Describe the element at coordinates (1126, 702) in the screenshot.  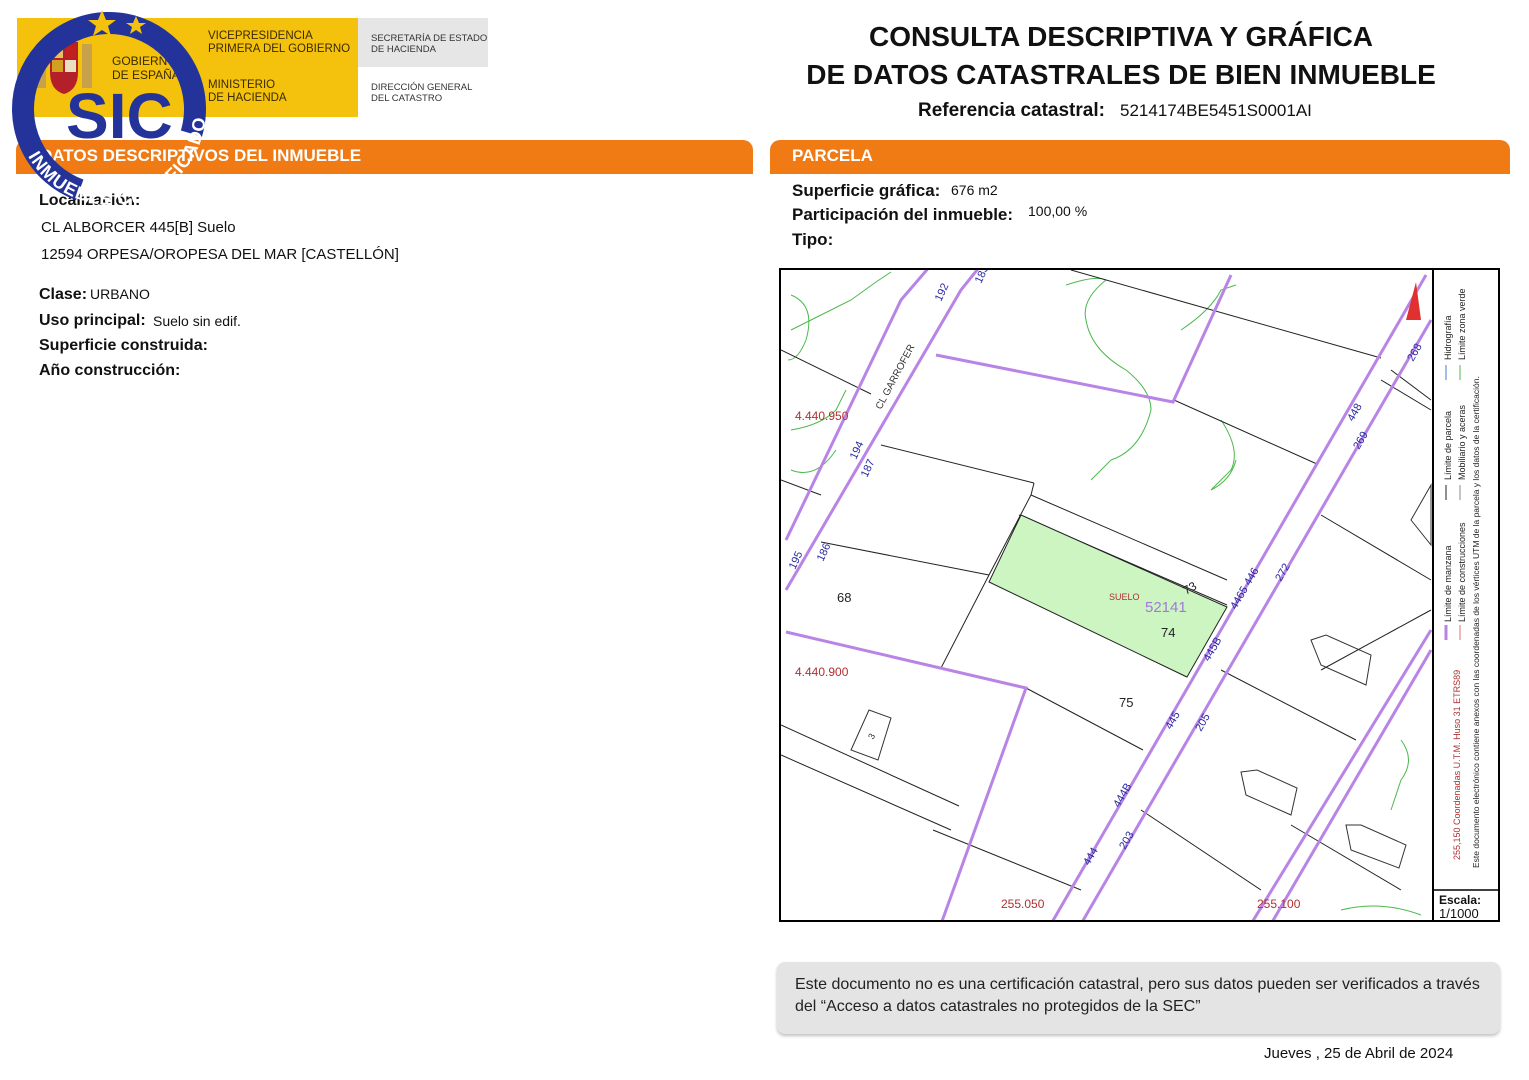
I see `lot-75-label: 75` at that location.